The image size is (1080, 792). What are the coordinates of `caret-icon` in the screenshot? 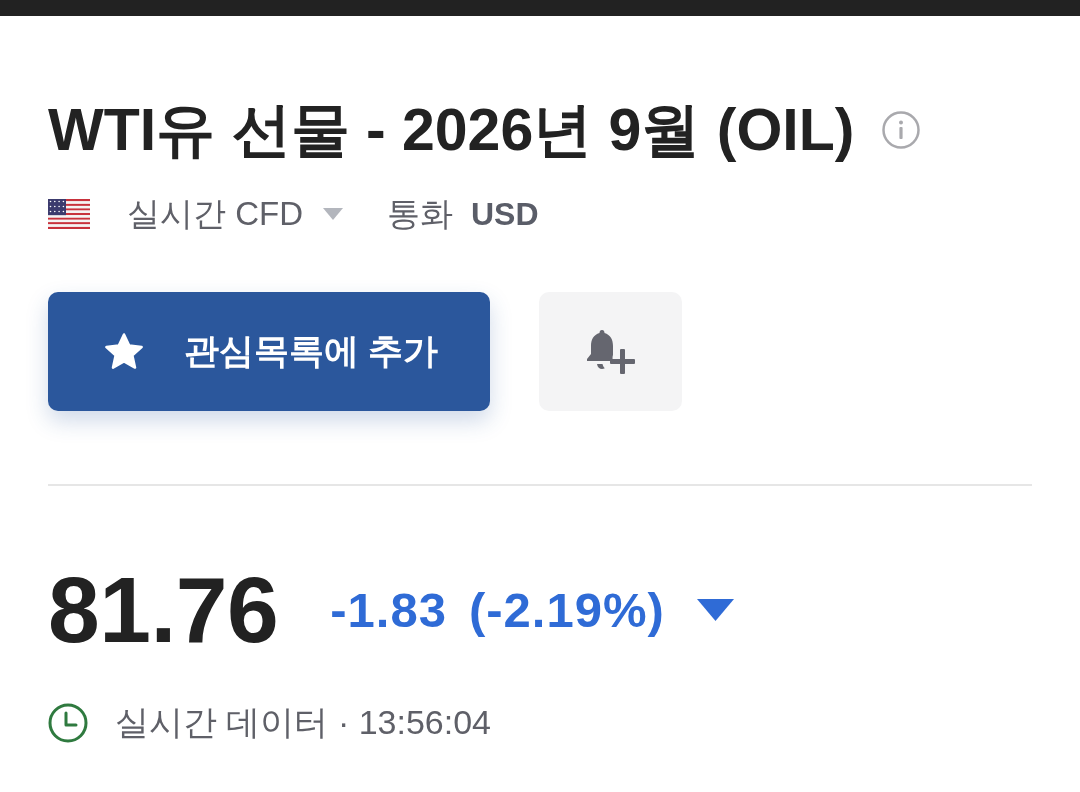 It's located at (333, 214).